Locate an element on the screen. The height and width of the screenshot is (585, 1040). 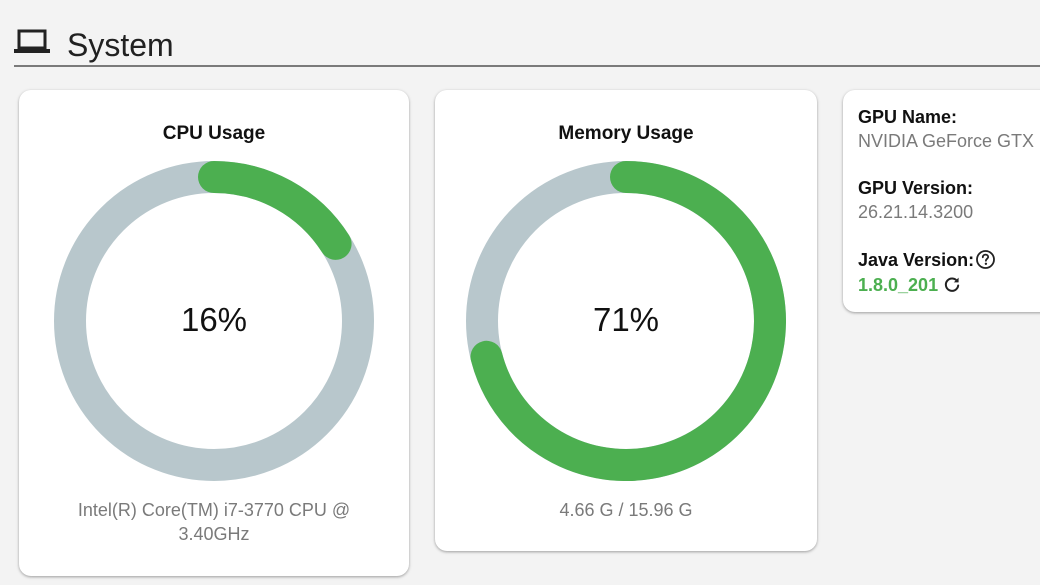
cpu-model: Intel(R) Core(TM) i7-3770 CPU @ 3.40GHz is located at coordinates (214, 522).